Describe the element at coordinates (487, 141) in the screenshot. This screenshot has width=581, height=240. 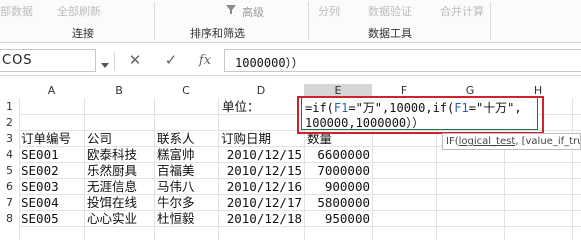
I see `tooltip-active-argument: logical_test` at that location.